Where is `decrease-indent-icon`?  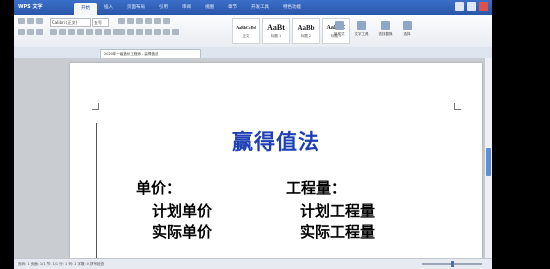 decrease-indent-icon is located at coordinates (139, 21).